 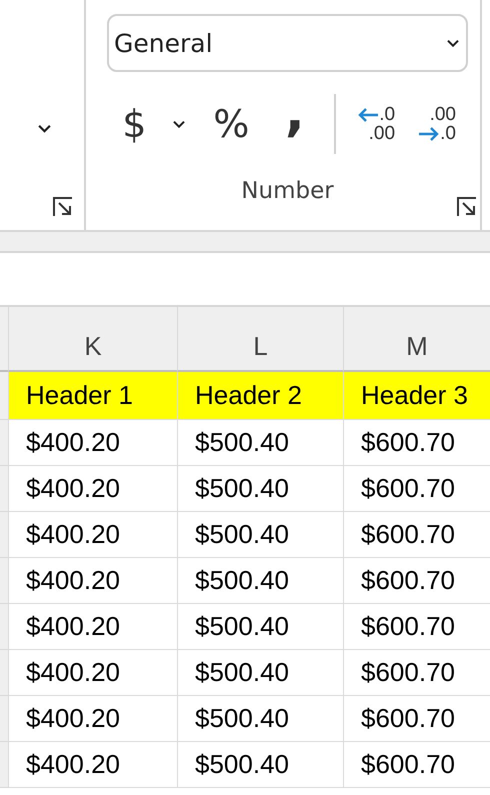 I want to click on table-cell: Header 2, so click(x=260, y=396).